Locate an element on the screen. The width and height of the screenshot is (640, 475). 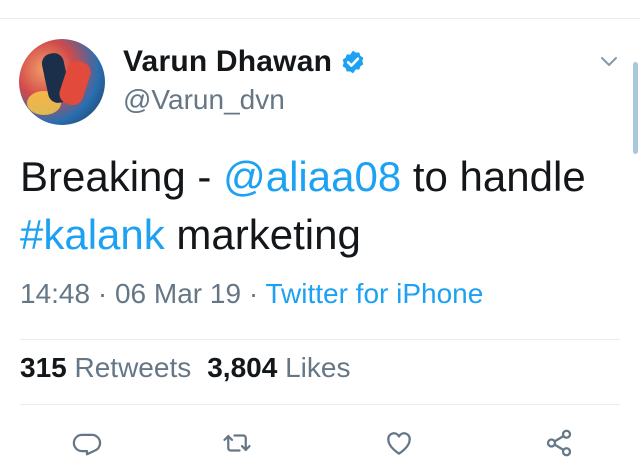
like-button is located at coordinates (399, 443).